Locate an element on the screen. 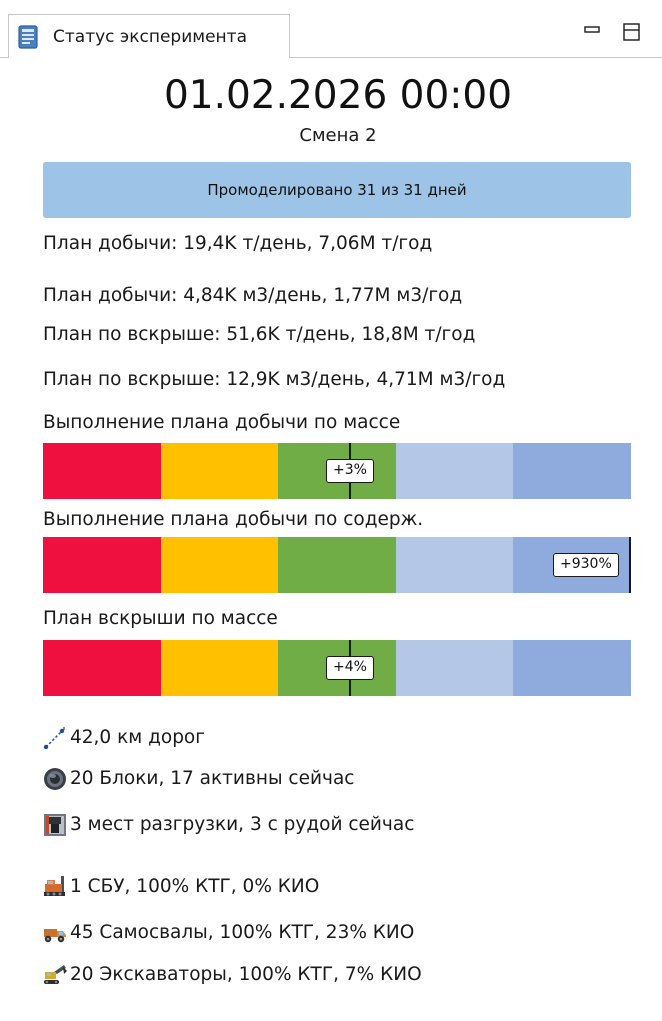  road-icon is located at coordinates (54, 738).